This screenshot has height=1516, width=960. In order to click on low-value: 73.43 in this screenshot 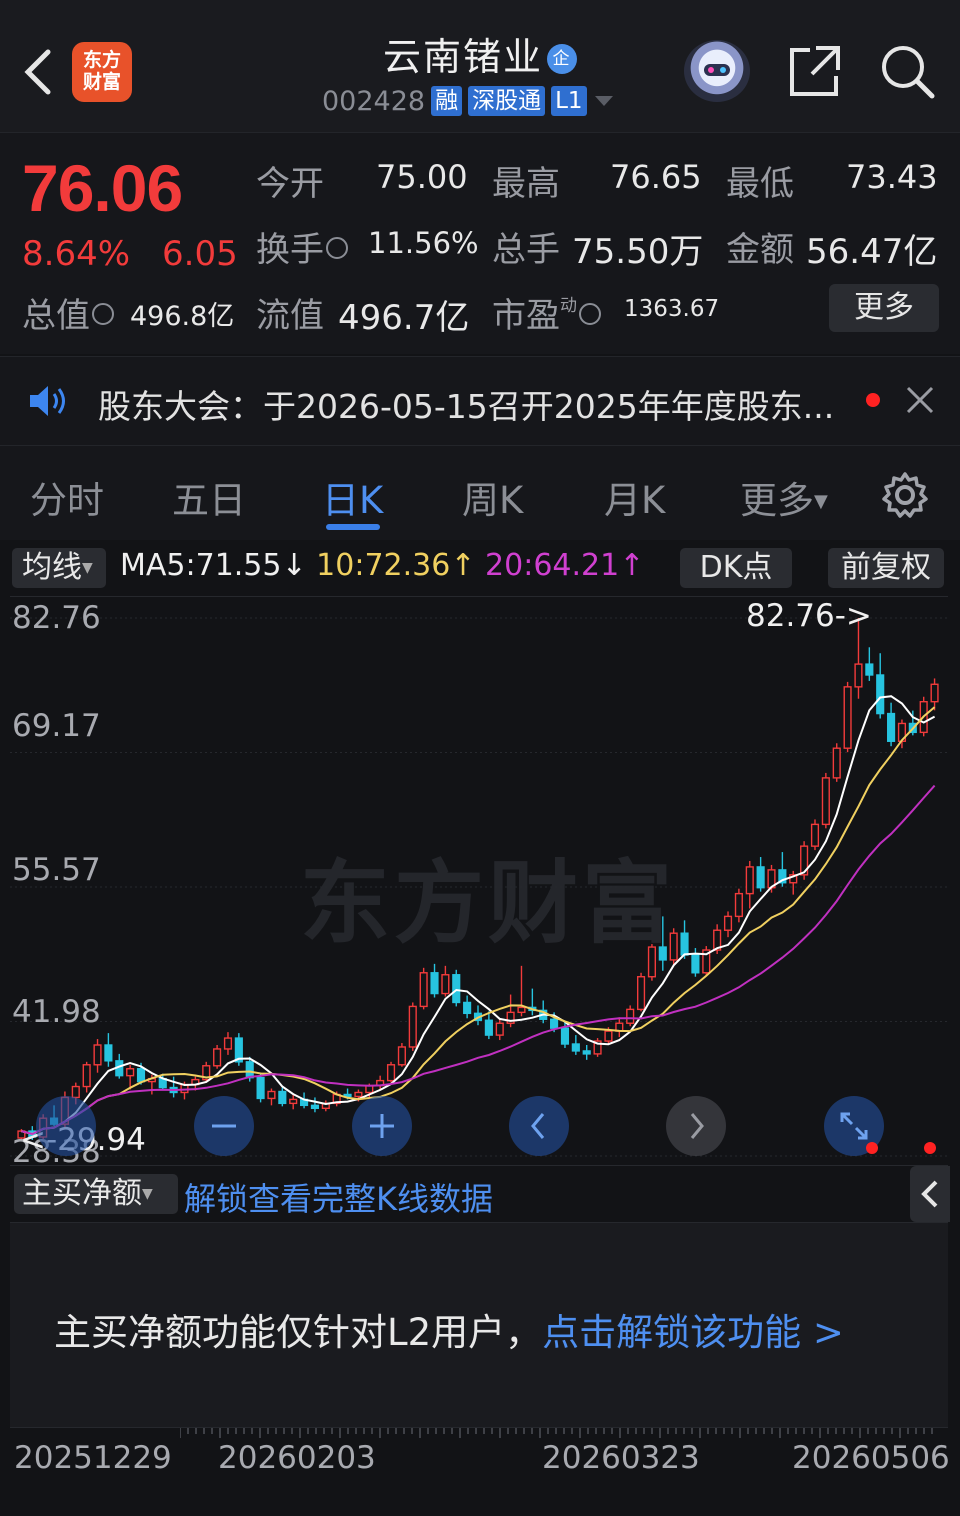, I will do `click(892, 177)`.